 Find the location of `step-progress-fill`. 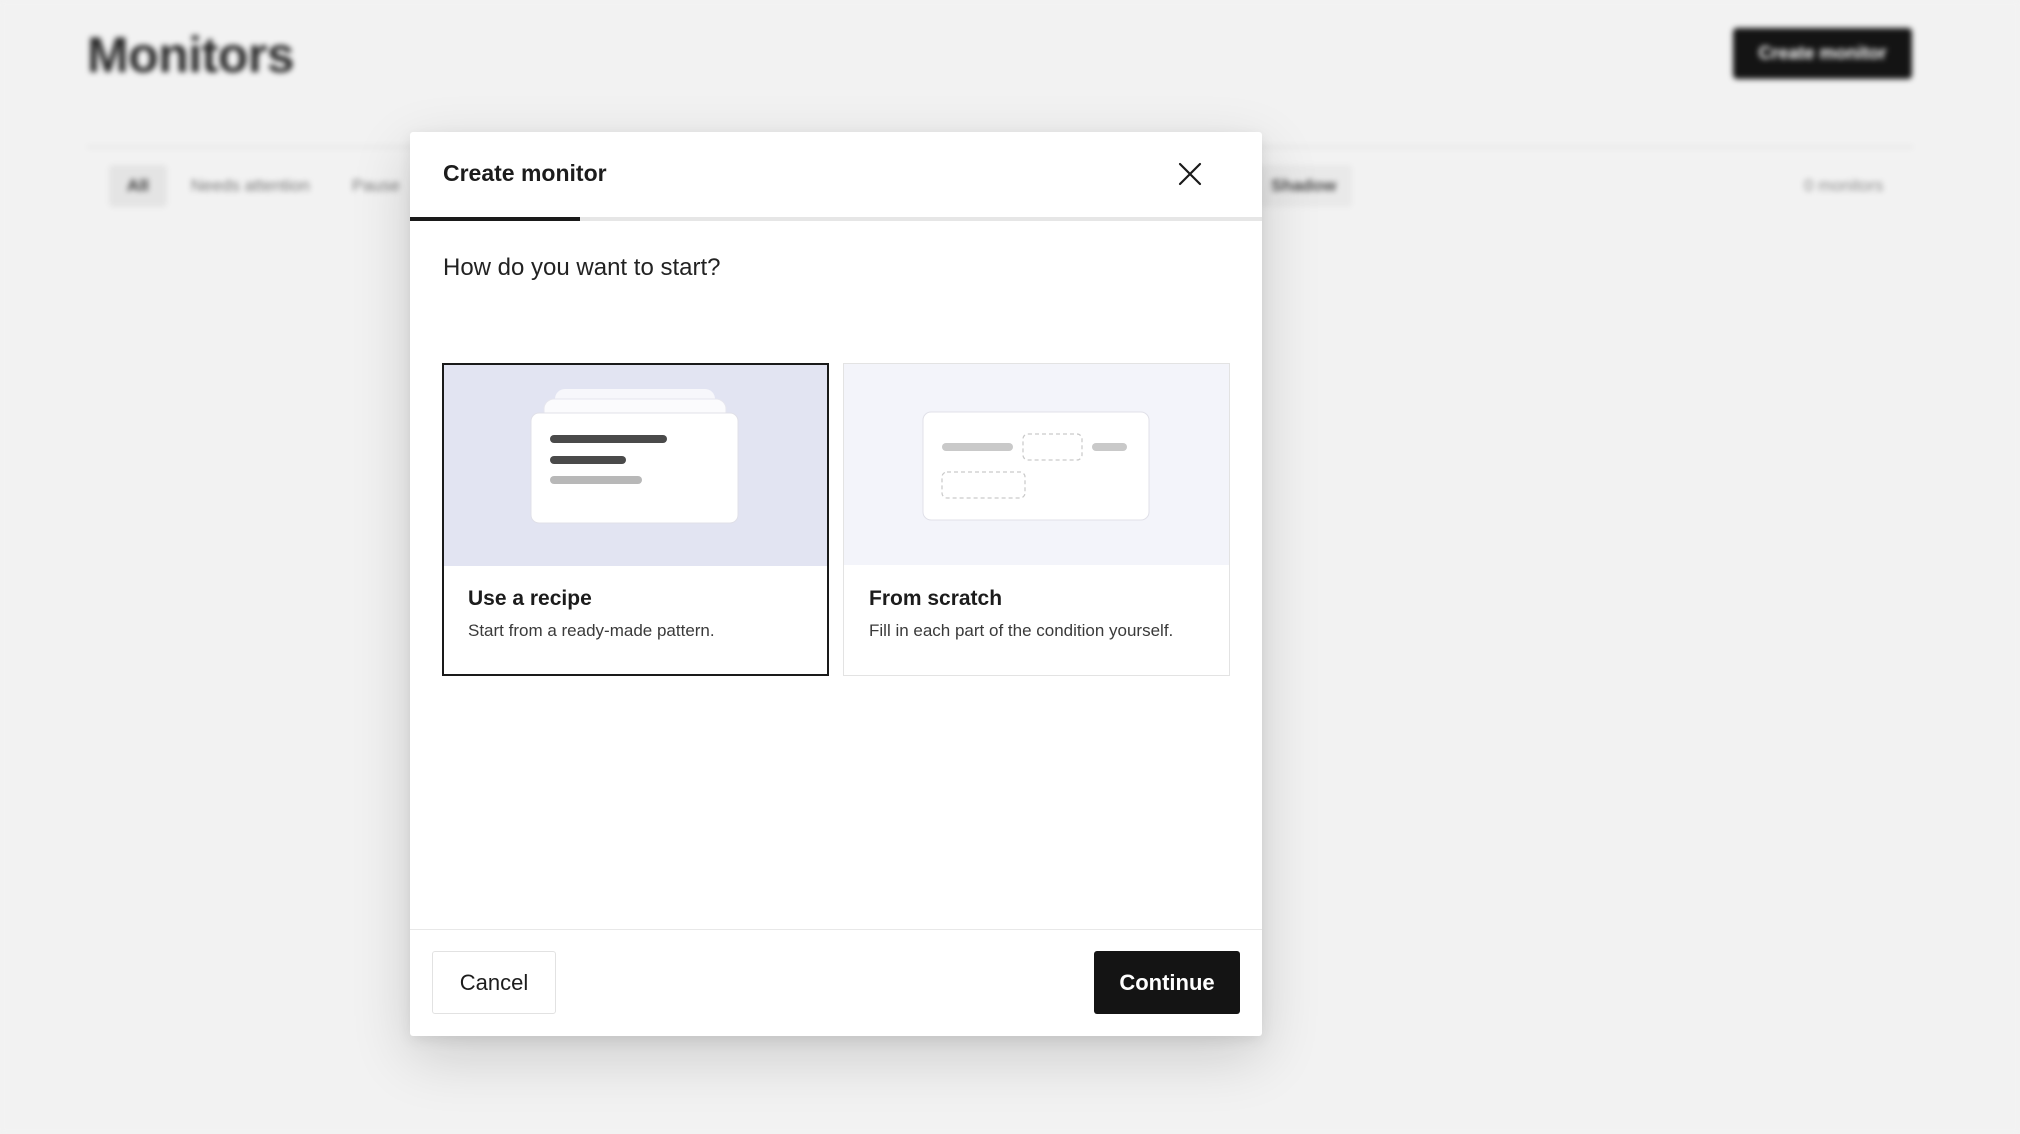

step-progress-fill is located at coordinates (495, 219).